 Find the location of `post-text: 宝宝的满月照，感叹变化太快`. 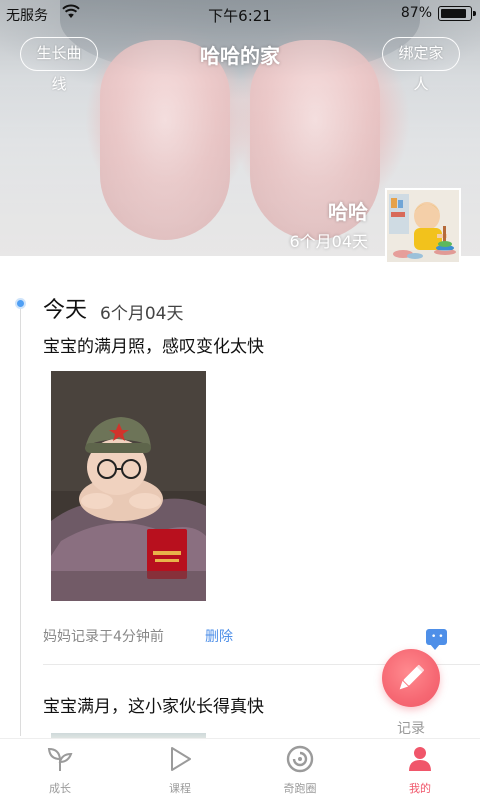

post-text: 宝宝的满月照，感叹变化太快 is located at coordinates (153, 347).